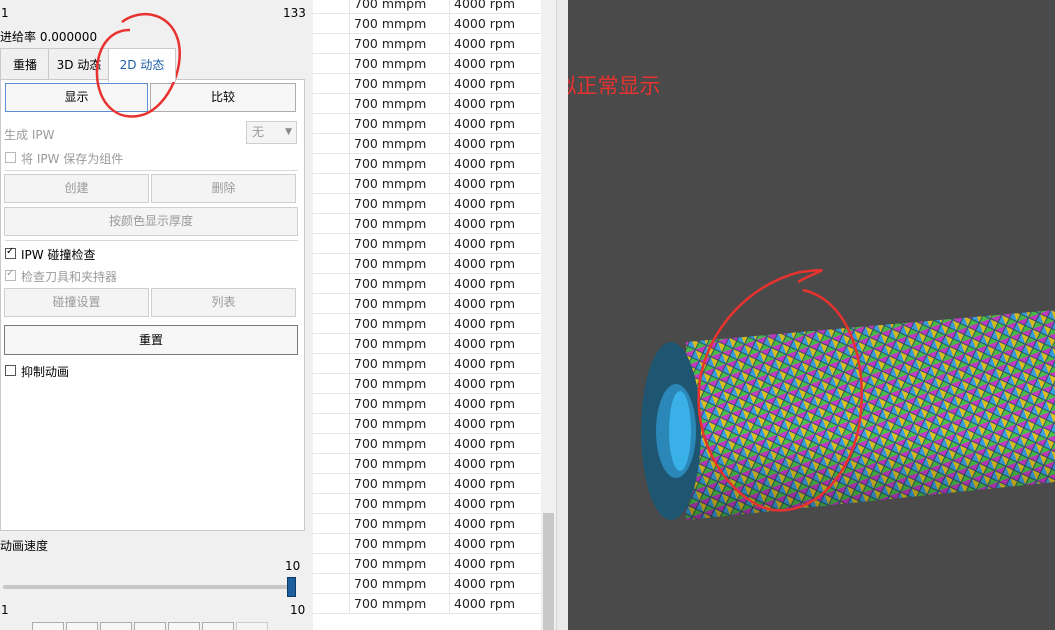 The width and height of the screenshot is (1055, 630). Describe the element at coordinates (223, 188) in the screenshot. I see `delete-button: 删除` at that location.